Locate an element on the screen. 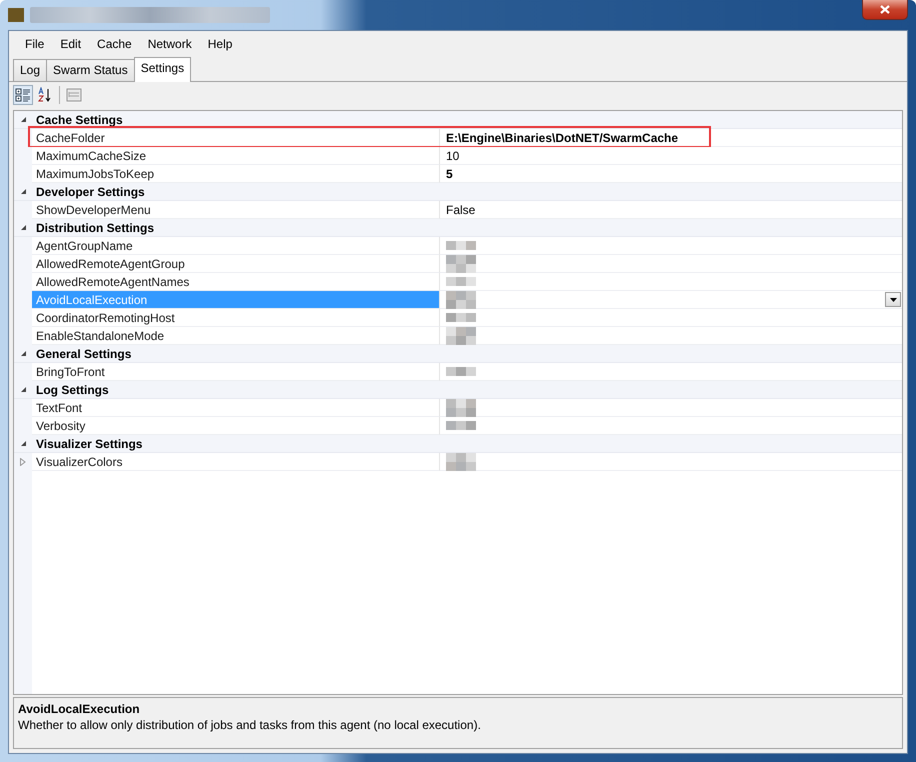 The image size is (916, 762). category-label: Cache Settings is located at coordinates (79, 120).